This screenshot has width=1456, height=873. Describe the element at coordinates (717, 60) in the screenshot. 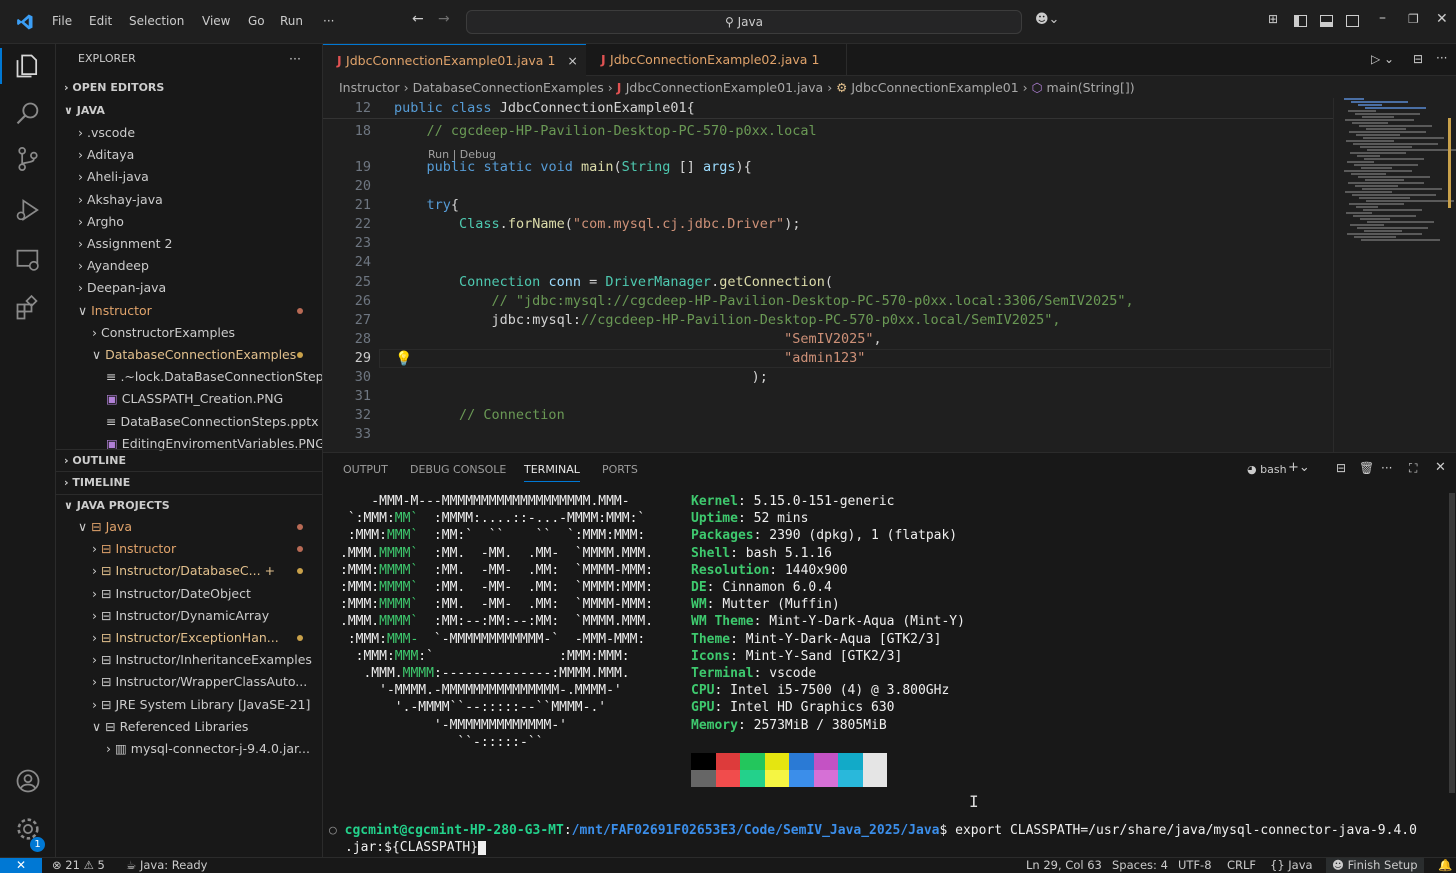

I see `tab-jdbc-example-02: J JdbcConnectionExample02.java 1` at that location.